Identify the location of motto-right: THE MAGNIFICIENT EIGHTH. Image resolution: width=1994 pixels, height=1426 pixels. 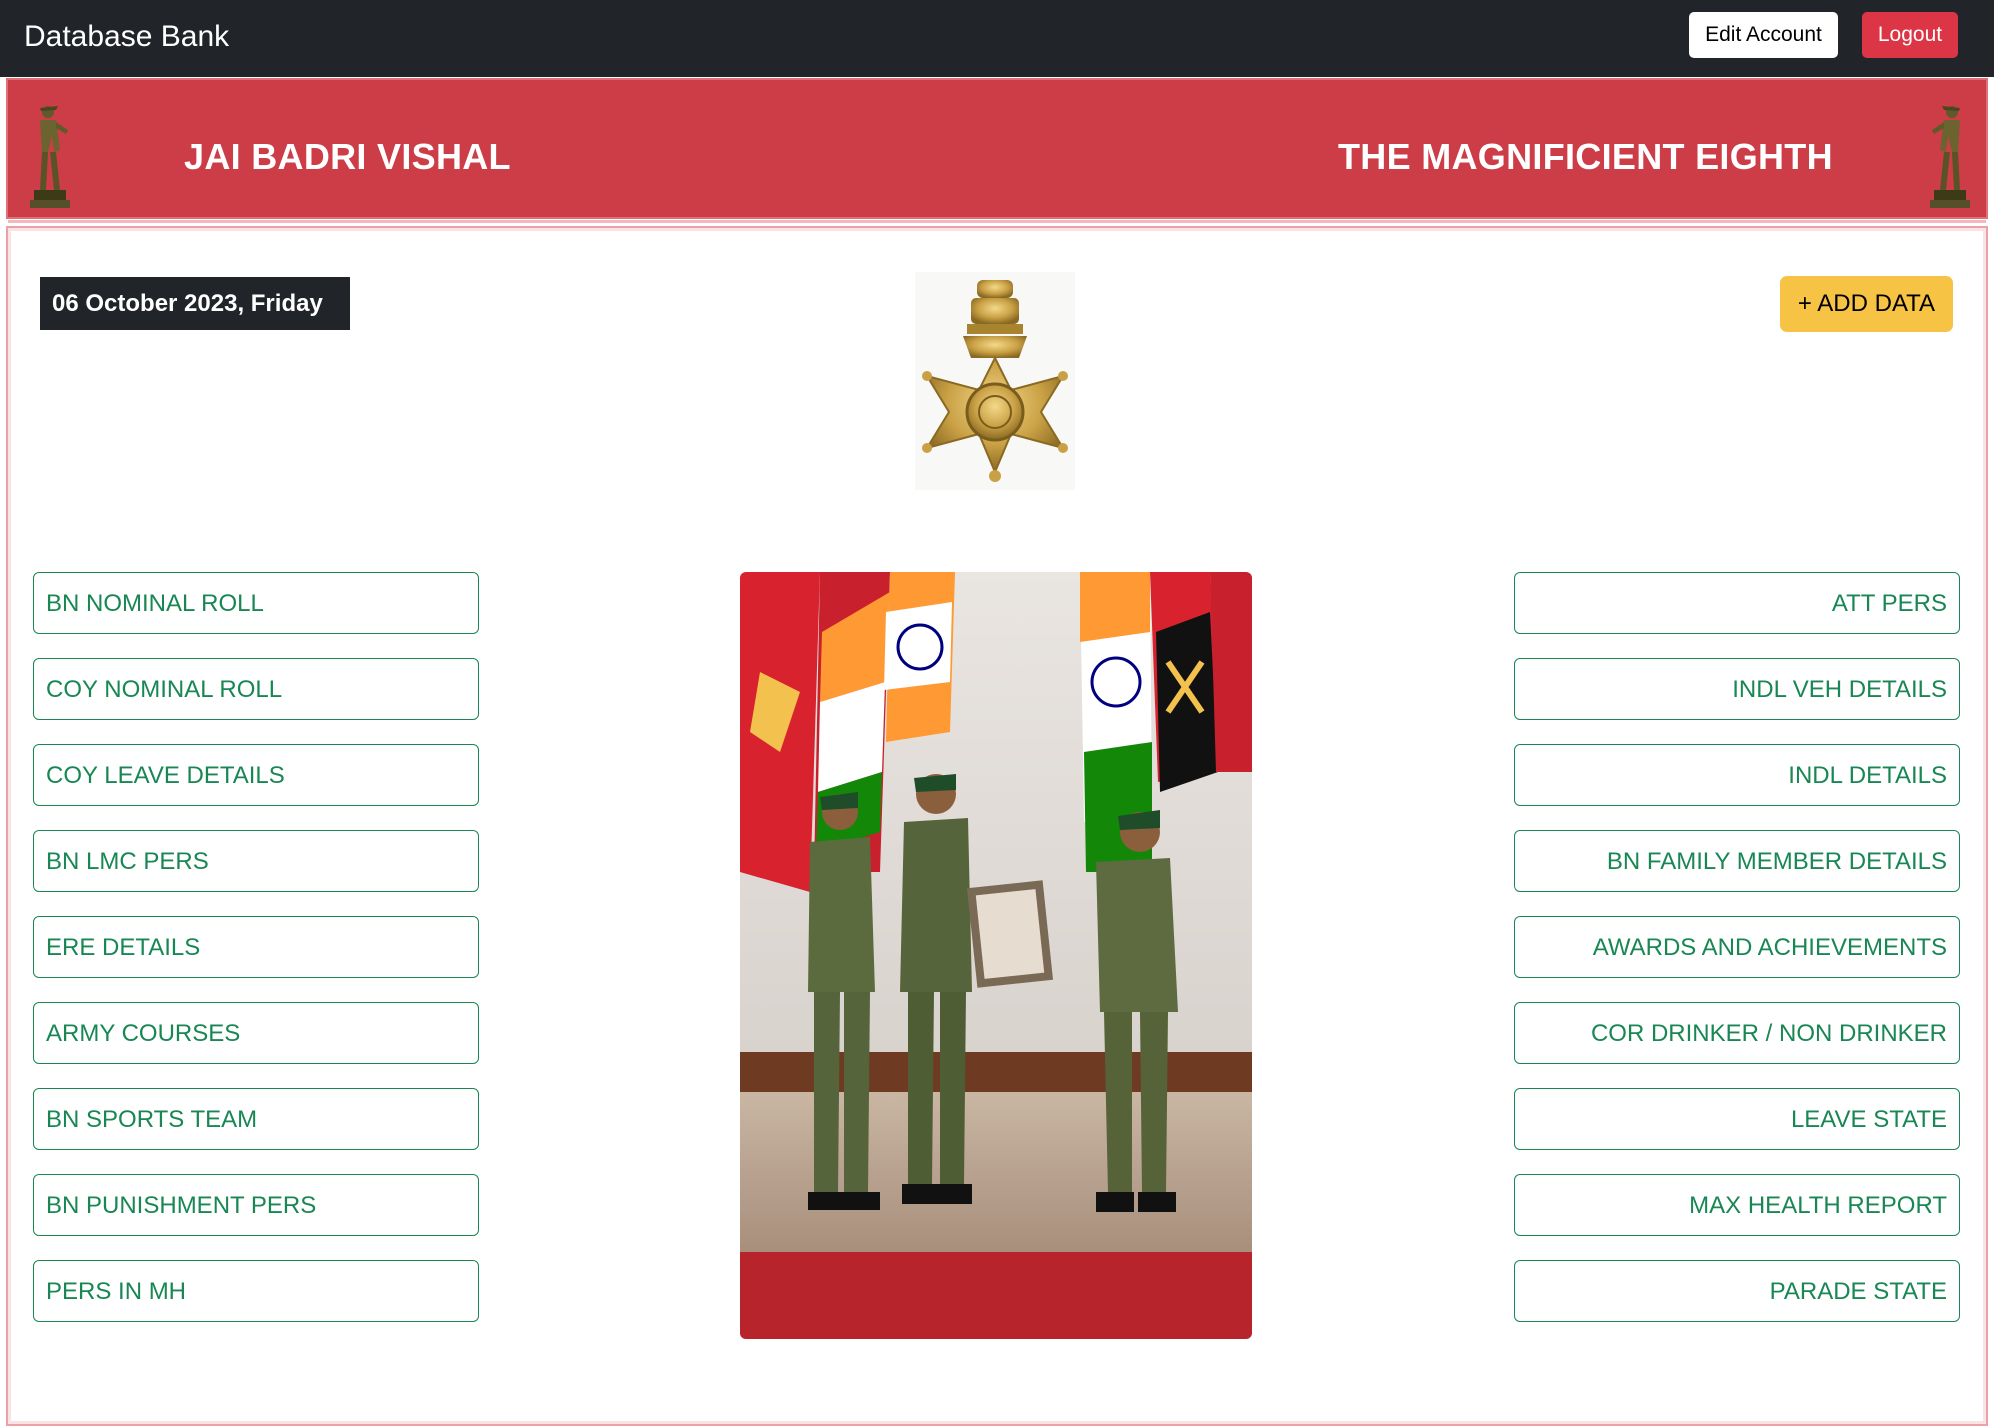
(1585, 156).